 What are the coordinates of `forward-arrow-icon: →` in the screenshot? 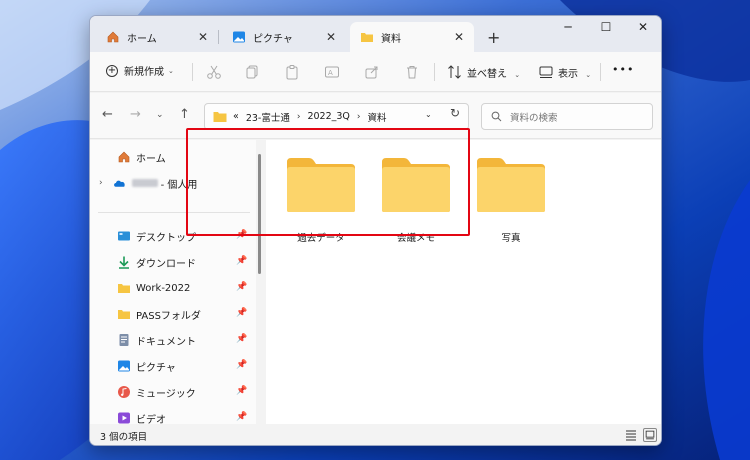 It's located at (135, 114).